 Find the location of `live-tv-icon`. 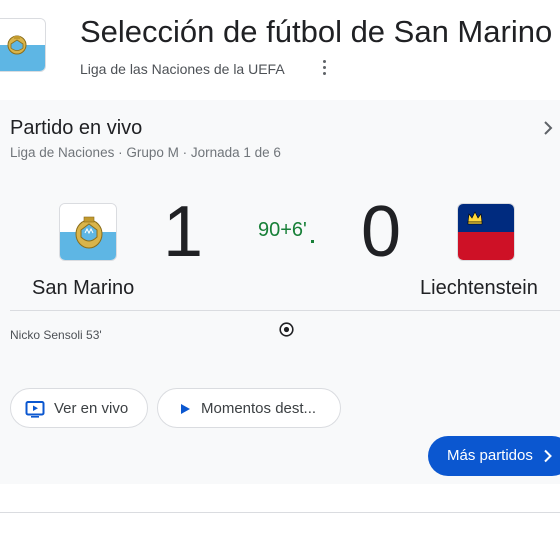

live-tv-icon is located at coordinates (35, 409).